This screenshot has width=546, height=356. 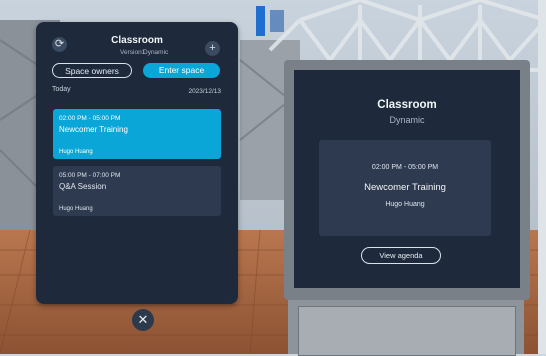 What do you see at coordinates (93, 129) in the screenshot?
I see `event-name: Newcomer Training` at bounding box center [93, 129].